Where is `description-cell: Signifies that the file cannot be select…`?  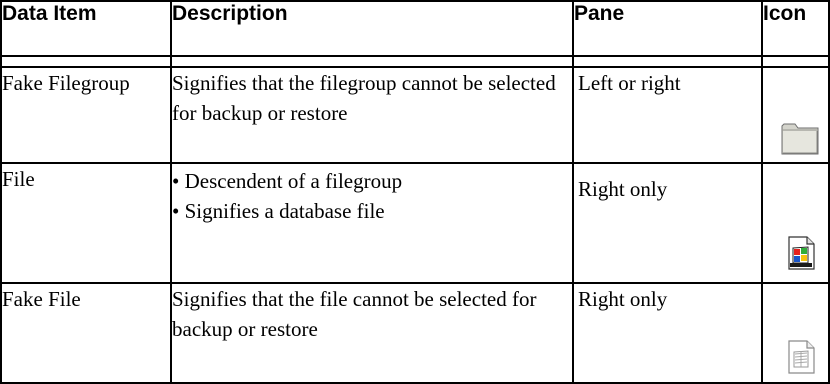 description-cell: Signifies that the file cannot be select… is located at coordinates (372, 333).